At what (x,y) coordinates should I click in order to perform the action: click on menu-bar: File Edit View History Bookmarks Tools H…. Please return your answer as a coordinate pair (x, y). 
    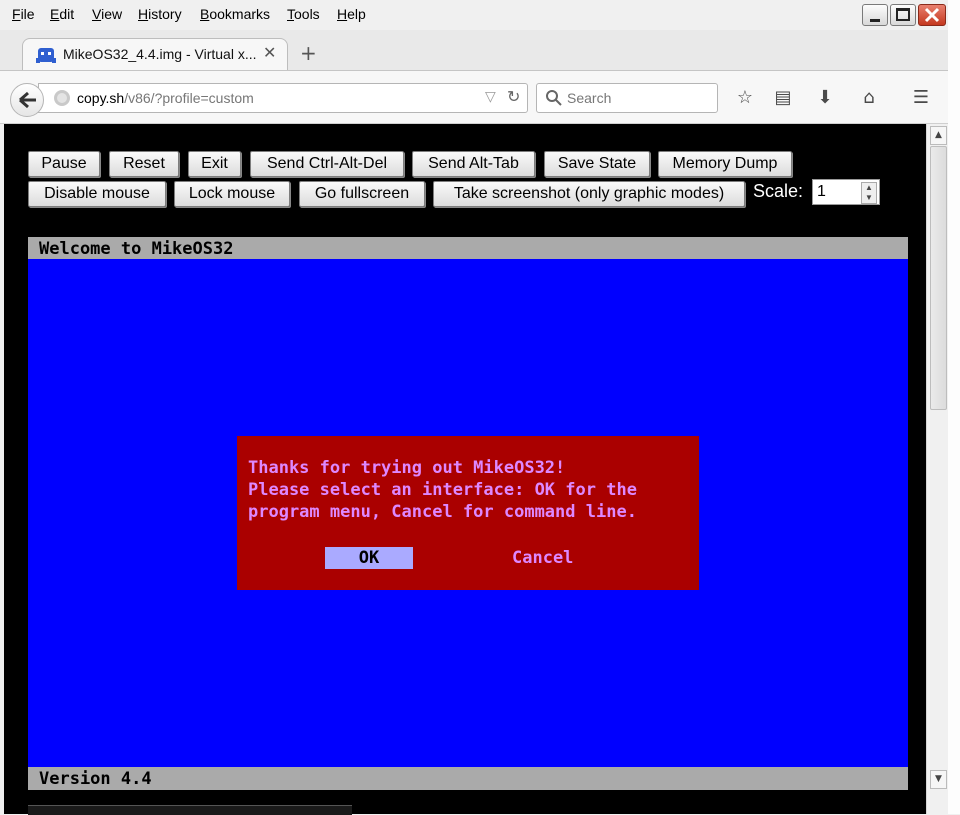
    Looking at the image, I should click on (480, 15).